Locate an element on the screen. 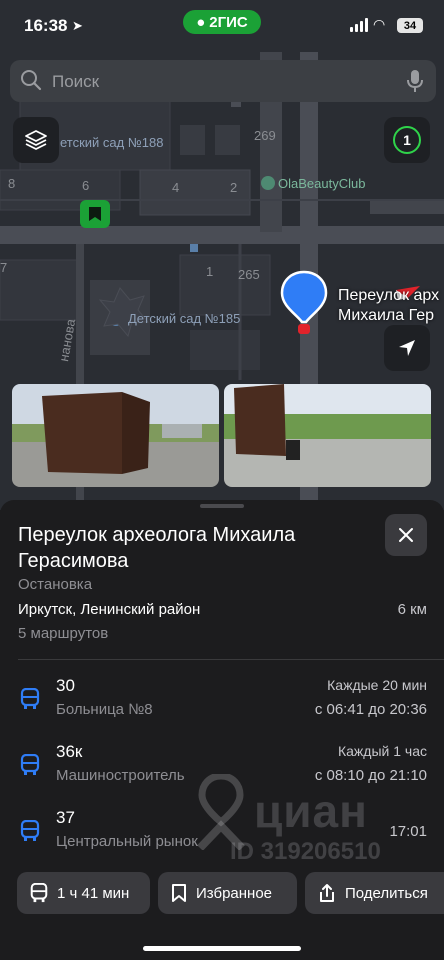  route-destination: Центральный рынок is located at coordinates (127, 841).